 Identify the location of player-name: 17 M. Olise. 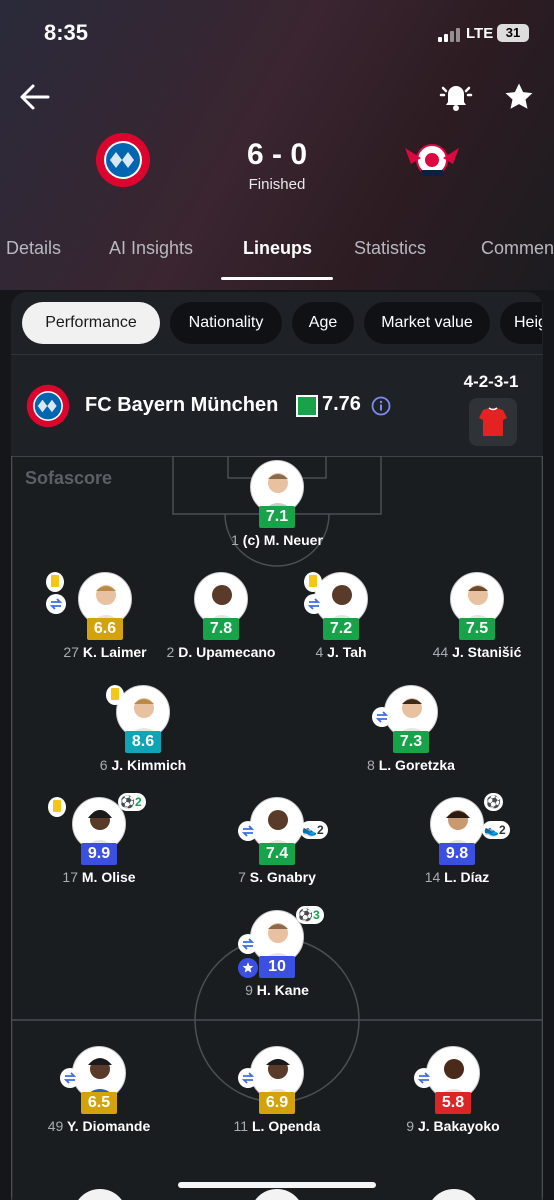
(99, 877).